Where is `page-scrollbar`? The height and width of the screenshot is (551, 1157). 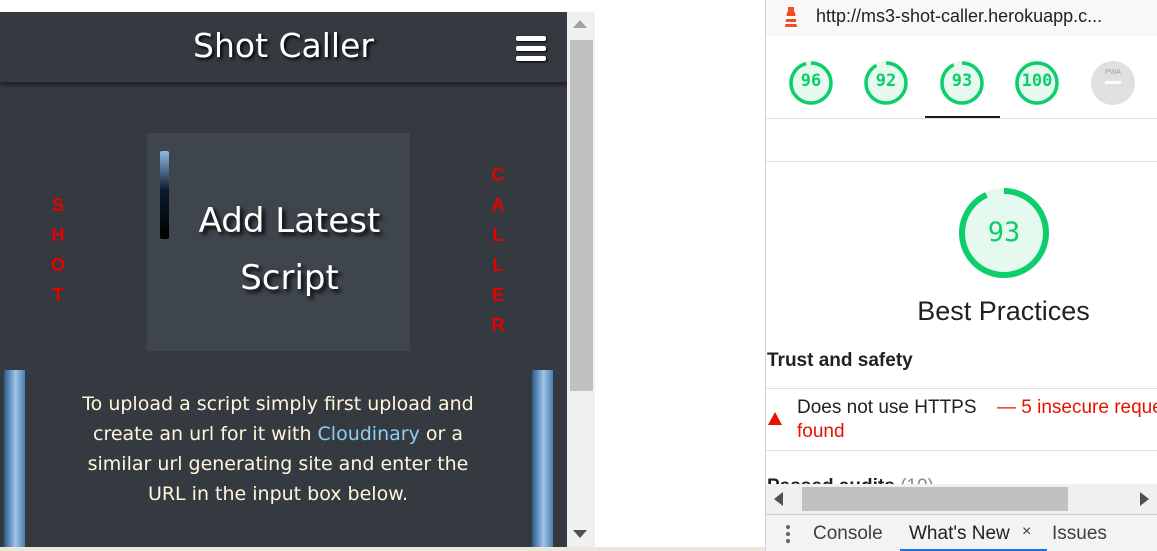 page-scrollbar is located at coordinates (581, 281).